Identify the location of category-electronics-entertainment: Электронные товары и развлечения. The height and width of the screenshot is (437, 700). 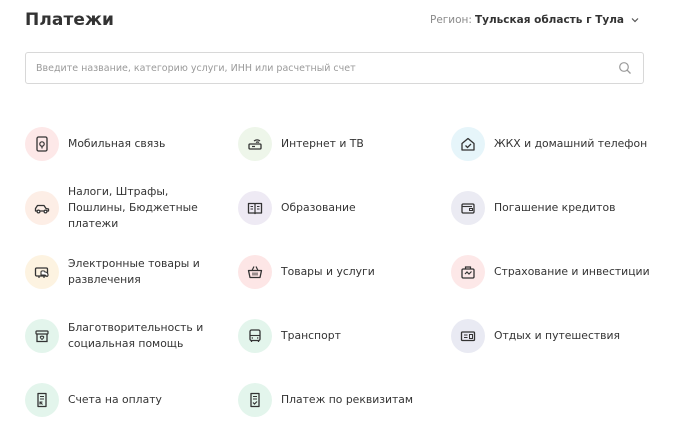
(131, 272).